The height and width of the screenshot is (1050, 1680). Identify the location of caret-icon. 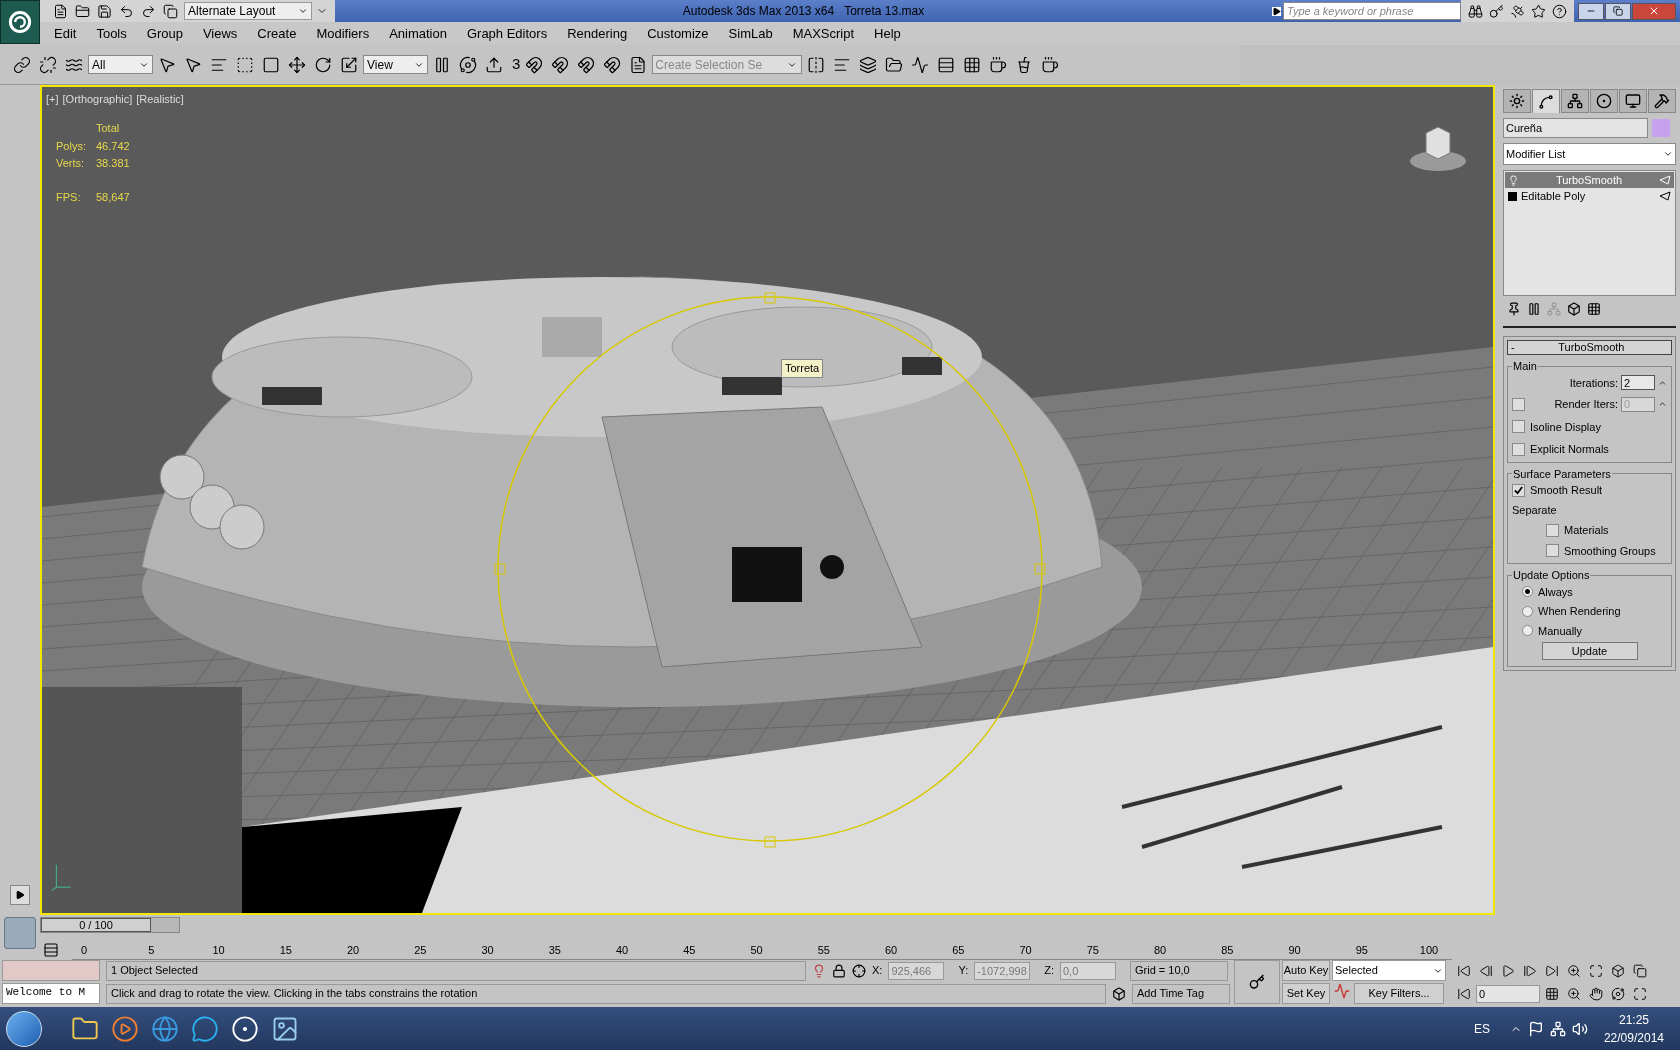
(303, 11).